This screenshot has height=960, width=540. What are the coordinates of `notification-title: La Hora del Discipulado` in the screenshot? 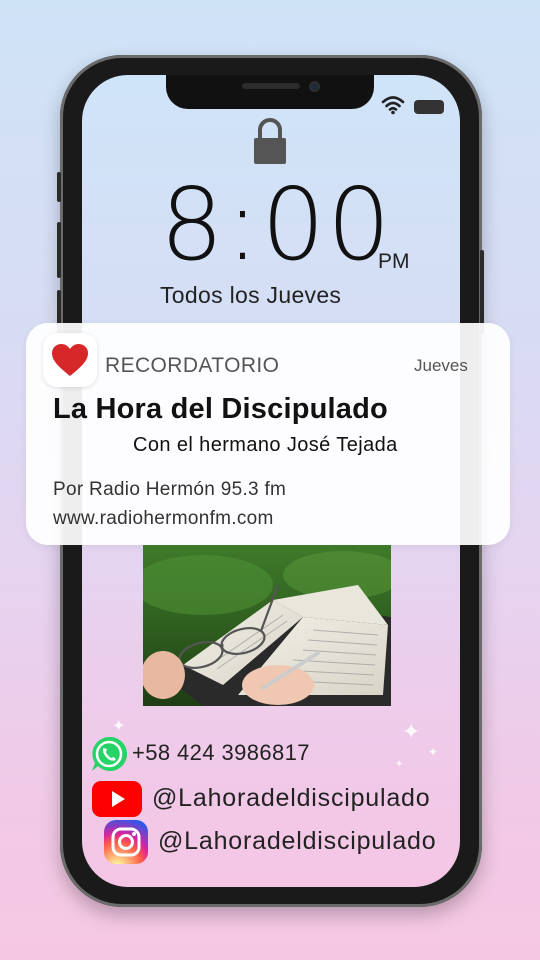 It's located at (220, 409).